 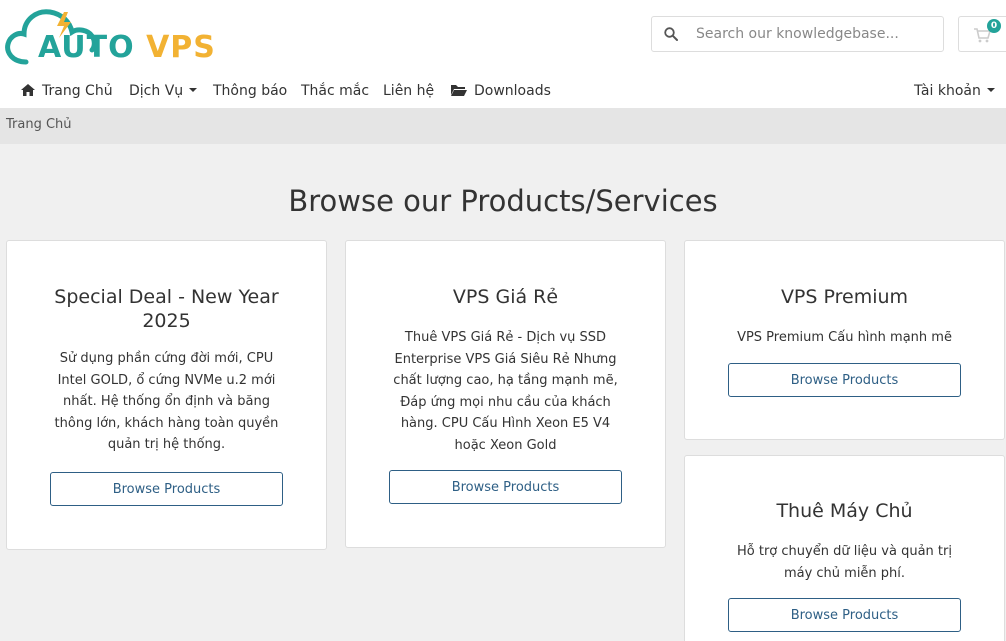 I want to click on desc-line: thông lớn, khách hàng toàn quyền, so click(x=166, y=423).